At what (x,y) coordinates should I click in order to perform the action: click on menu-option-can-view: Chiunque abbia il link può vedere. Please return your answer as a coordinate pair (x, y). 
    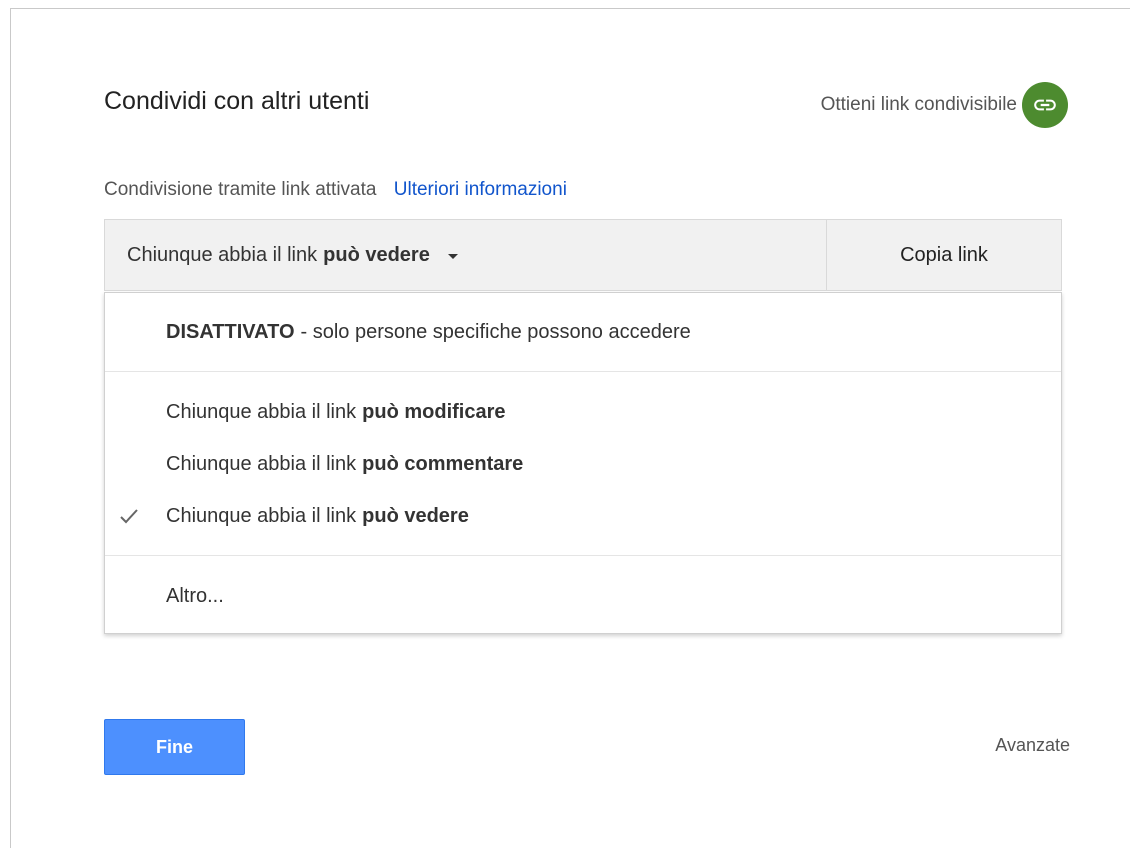
    Looking at the image, I should click on (583, 516).